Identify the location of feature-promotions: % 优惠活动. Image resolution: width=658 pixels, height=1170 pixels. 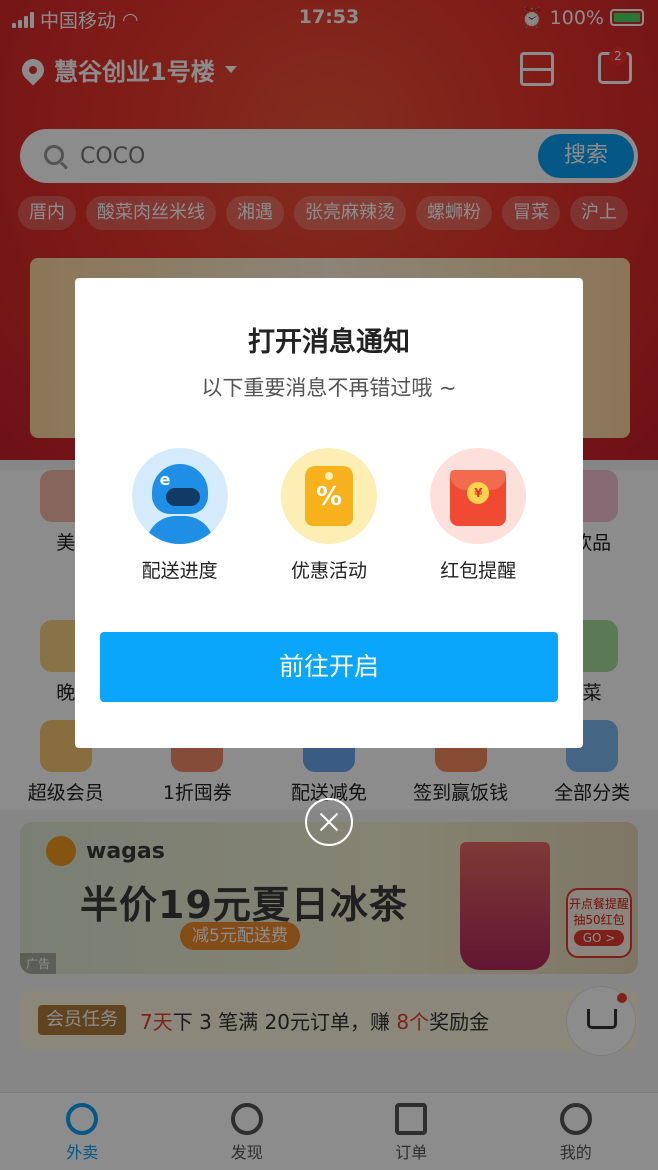
(329, 515).